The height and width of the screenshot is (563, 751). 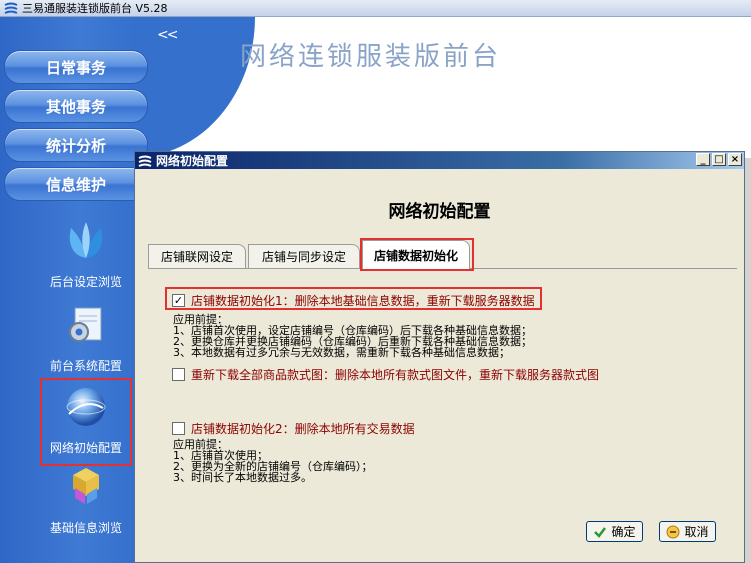 I want to click on tab-store-sync: 店铺与同步设定, so click(x=304, y=256).